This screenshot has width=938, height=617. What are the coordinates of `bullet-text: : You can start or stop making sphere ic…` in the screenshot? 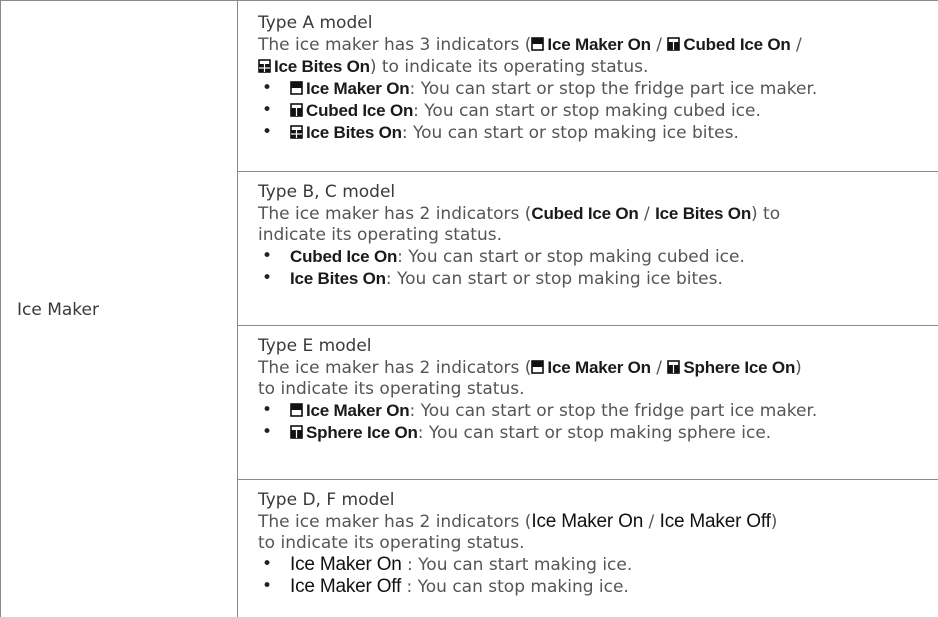 It's located at (594, 433).